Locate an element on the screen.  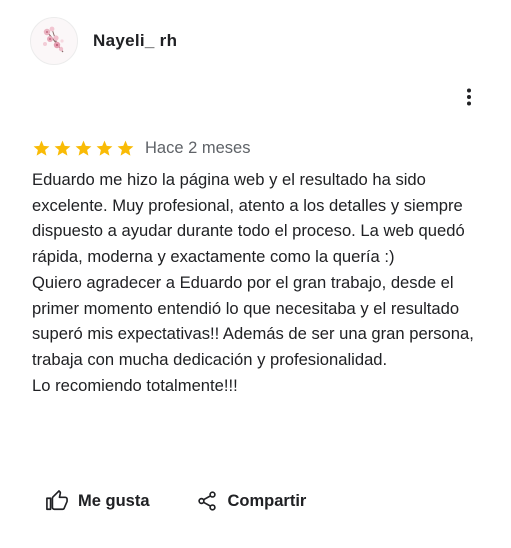
review-paragraph: Lo recomiendo totalmente!!! is located at coordinates (135, 385).